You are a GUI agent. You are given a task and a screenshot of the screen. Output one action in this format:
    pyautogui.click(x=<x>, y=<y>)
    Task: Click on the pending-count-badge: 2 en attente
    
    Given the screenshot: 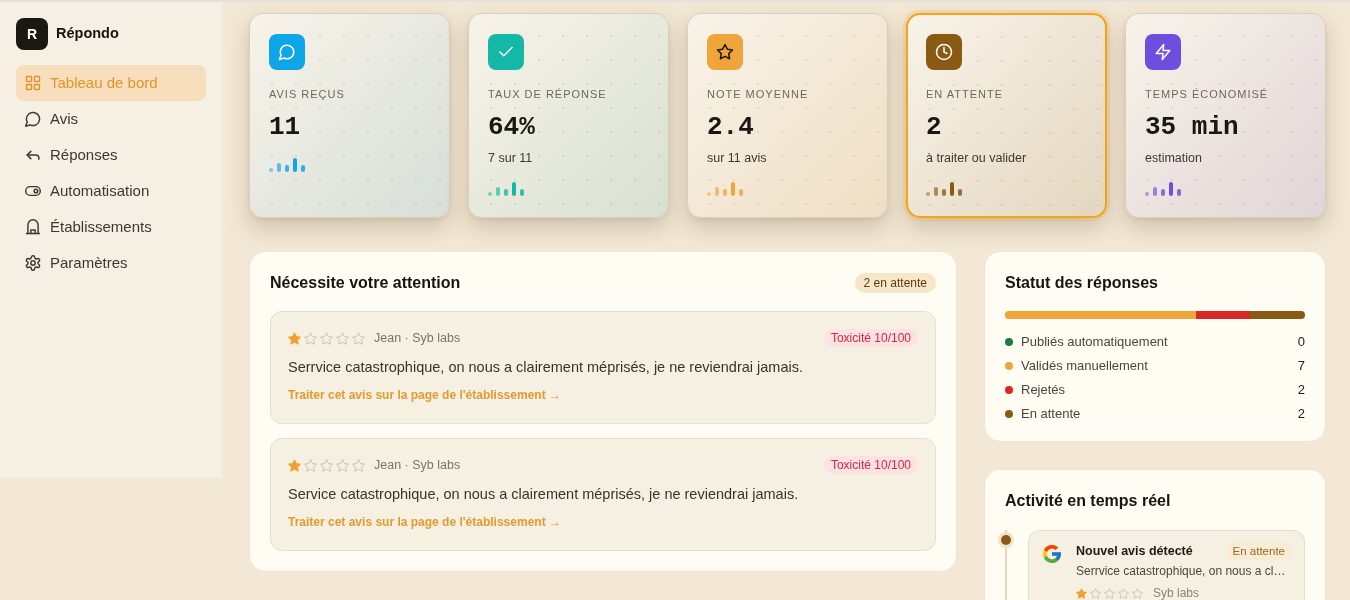 What is the action you would take?
    pyautogui.click(x=895, y=283)
    